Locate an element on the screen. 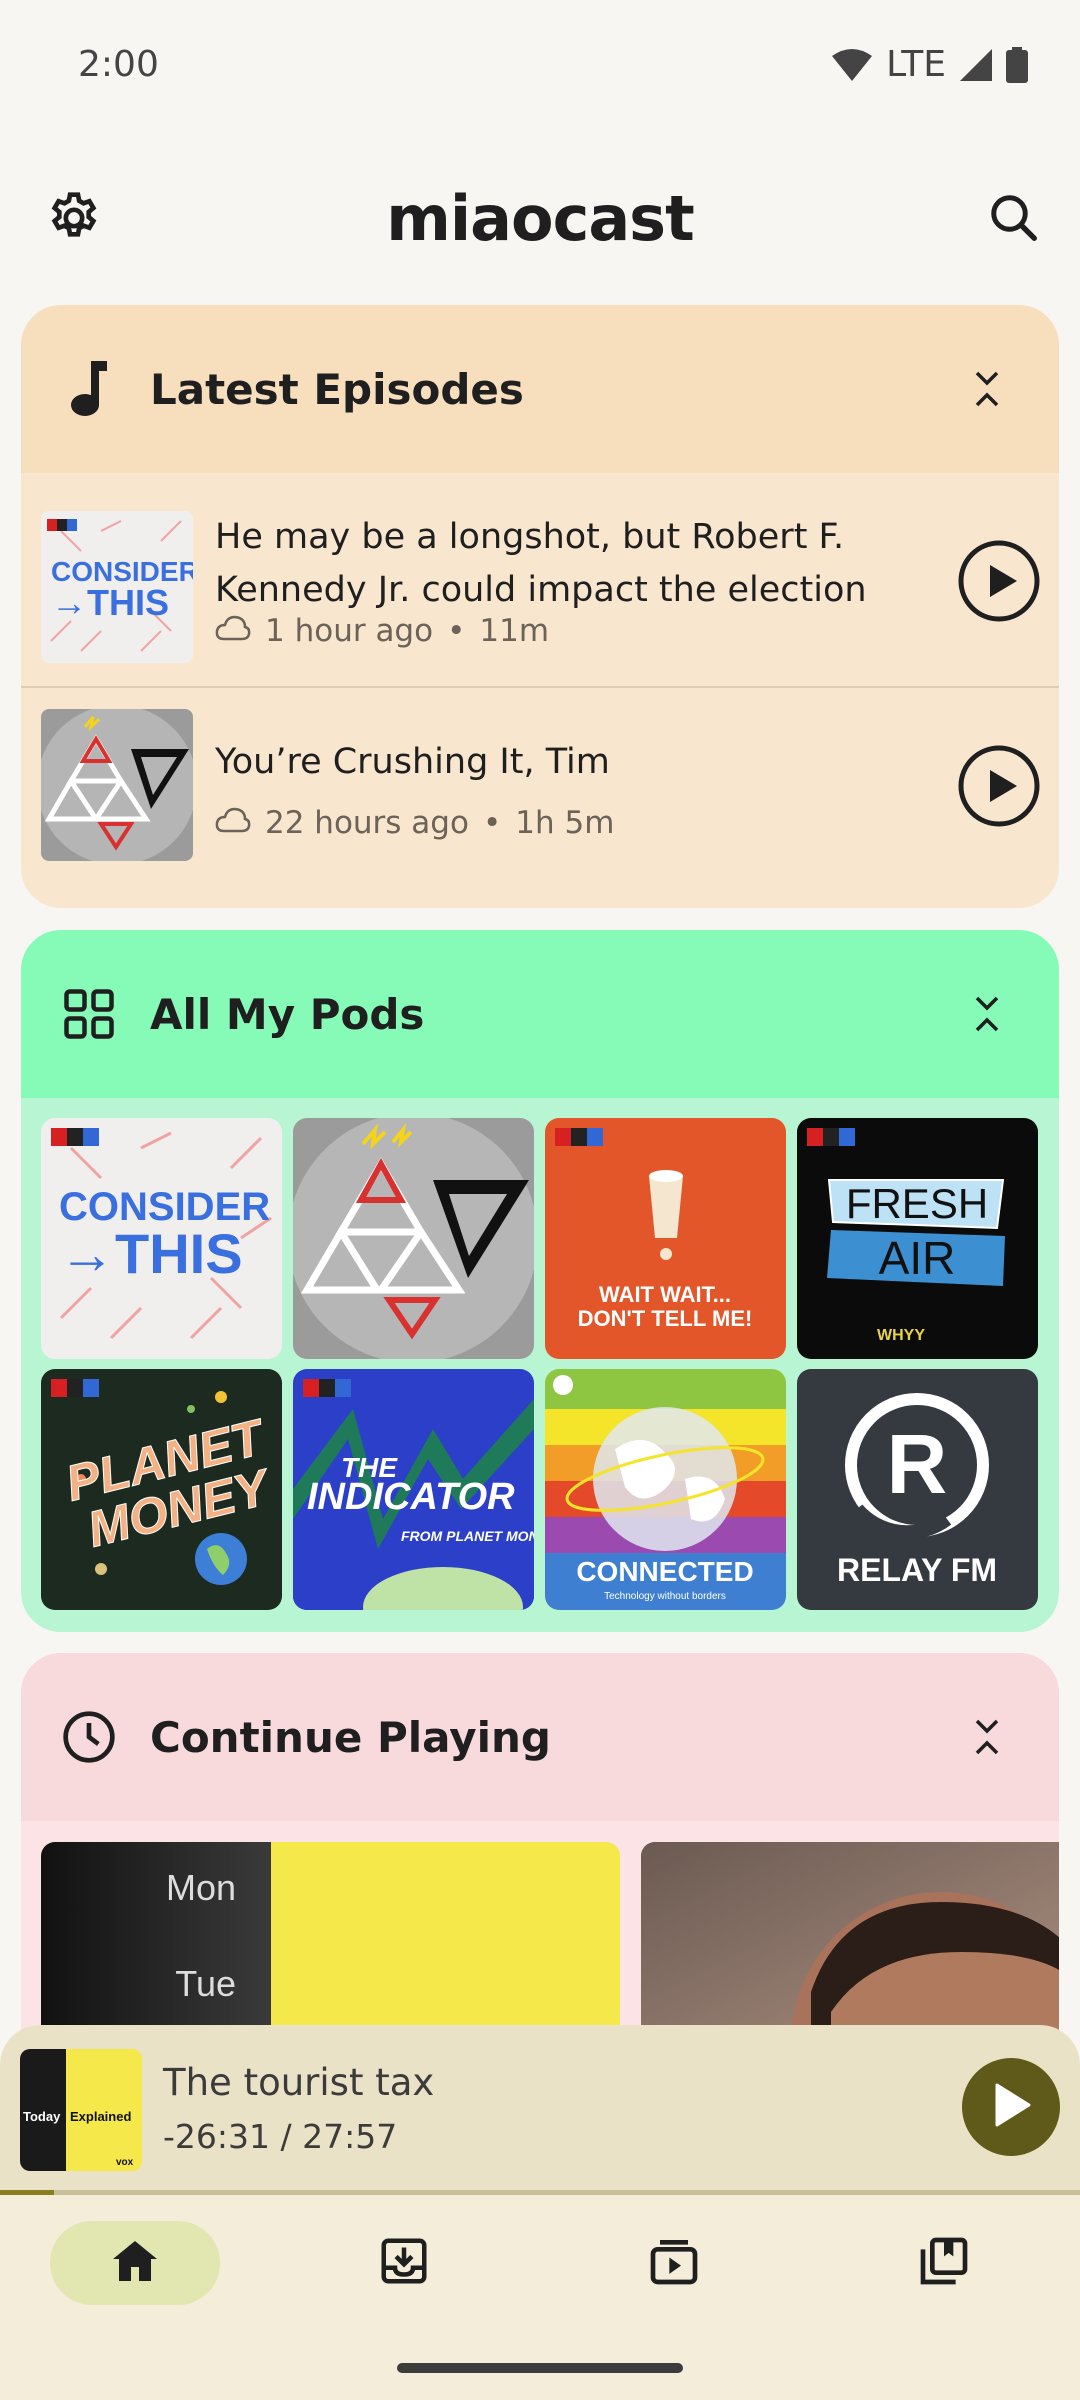  episode-age: 22 hours ago is located at coordinates (367, 823).